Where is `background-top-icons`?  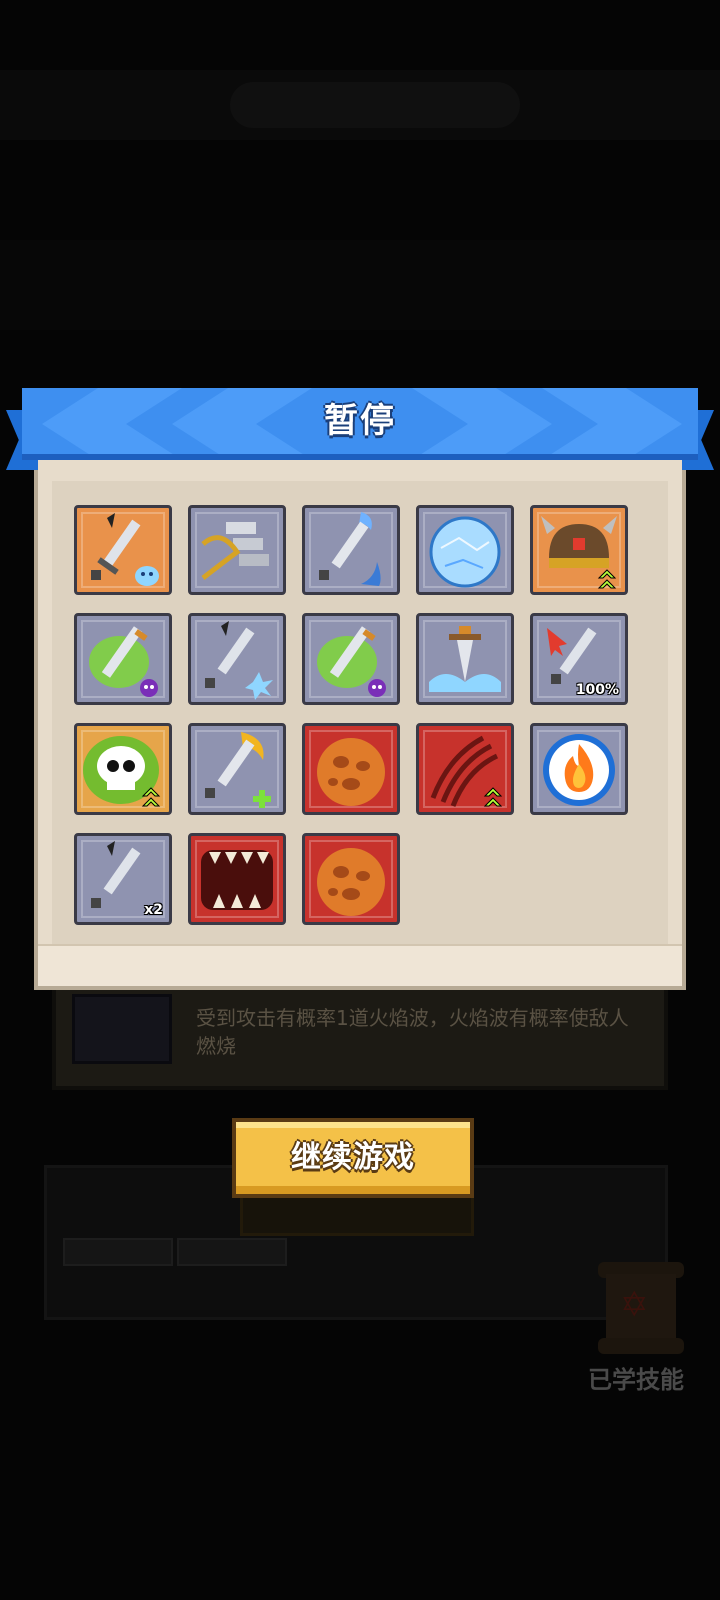 background-top-icons is located at coordinates (375, 105).